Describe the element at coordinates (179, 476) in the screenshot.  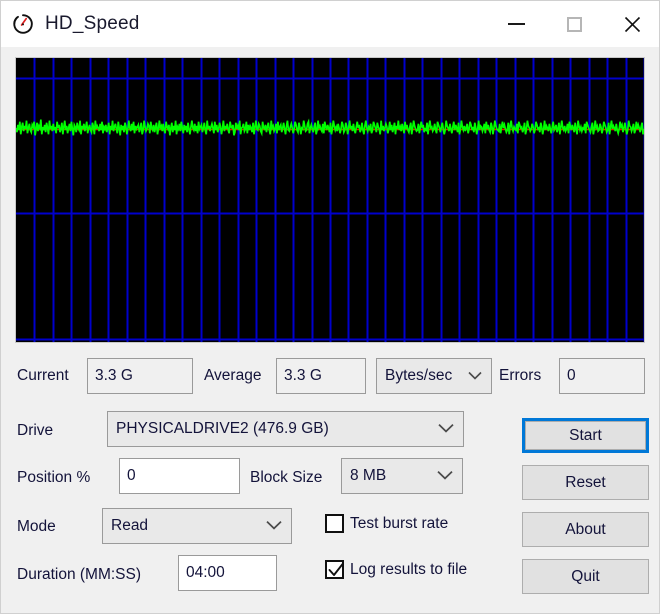
I see `position-input: 0` at that location.